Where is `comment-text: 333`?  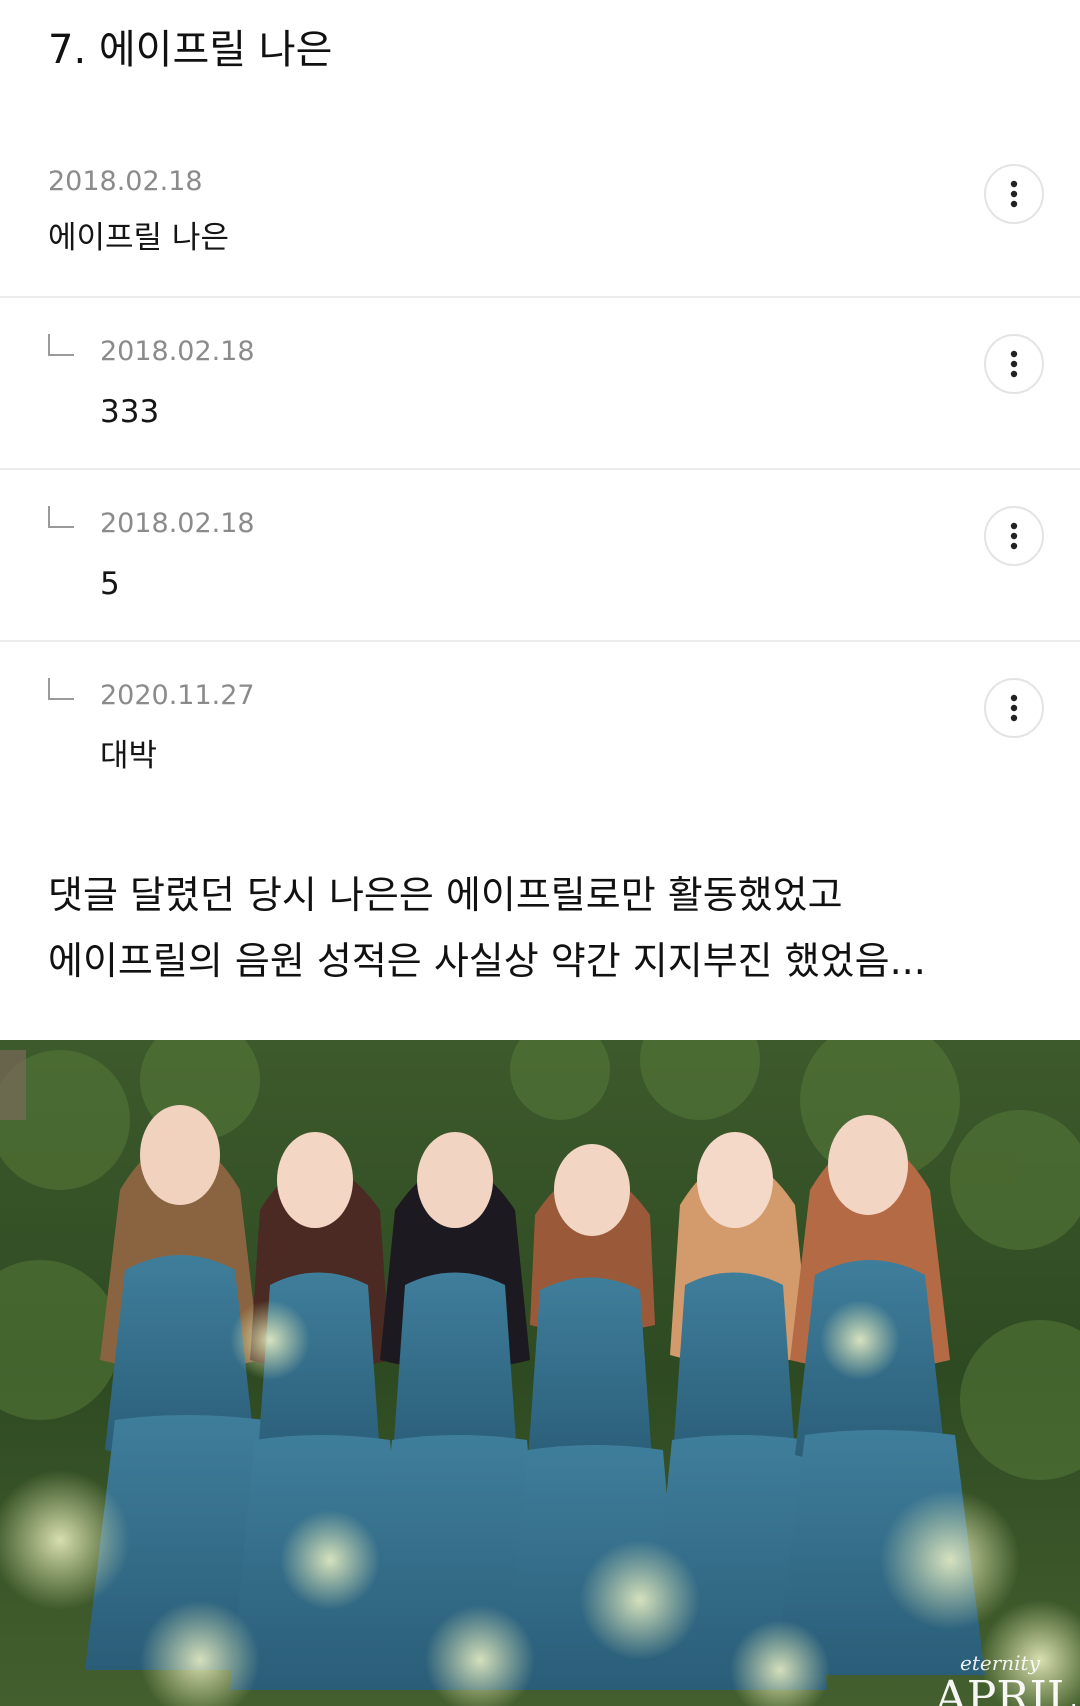 comment-text: 333 is located at coordinates (130, 412).